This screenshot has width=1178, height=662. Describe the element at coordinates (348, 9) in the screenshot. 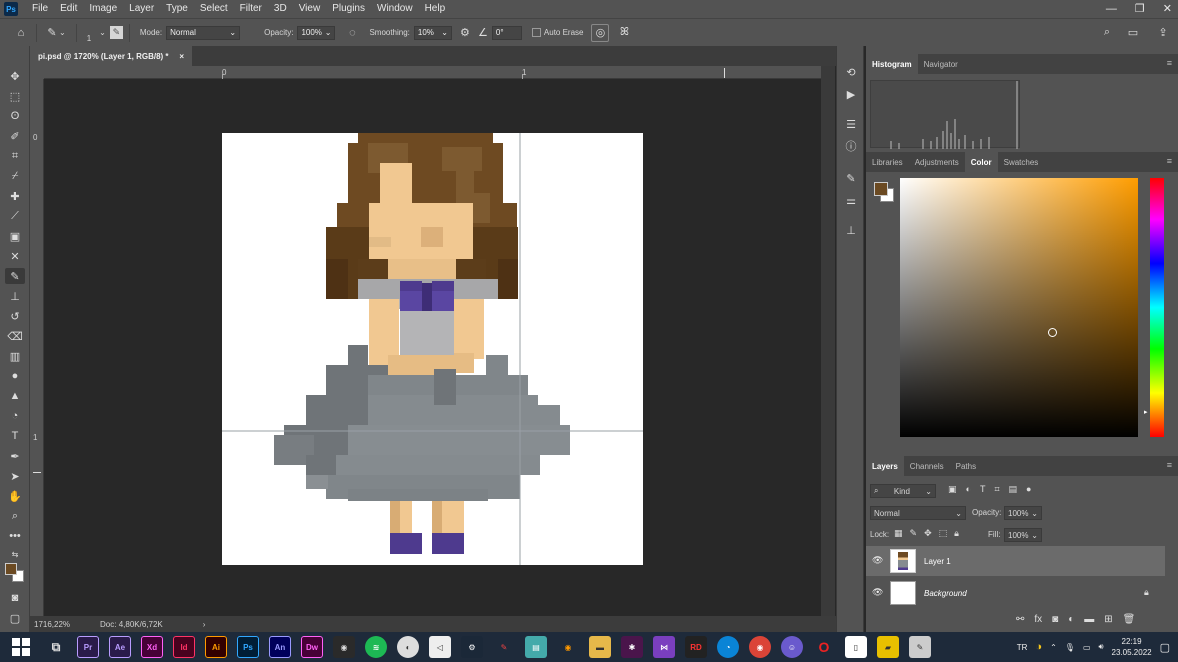

I see `menu-plugins: Plugins` at that location.